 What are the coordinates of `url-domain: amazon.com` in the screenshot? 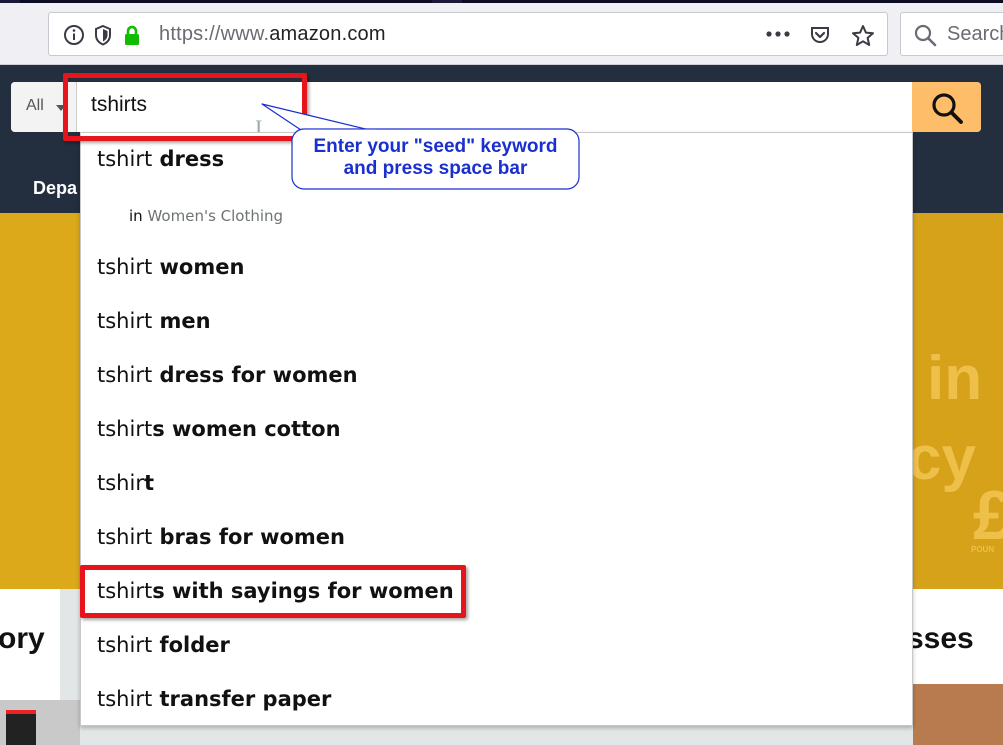 It's located at (327, 34).